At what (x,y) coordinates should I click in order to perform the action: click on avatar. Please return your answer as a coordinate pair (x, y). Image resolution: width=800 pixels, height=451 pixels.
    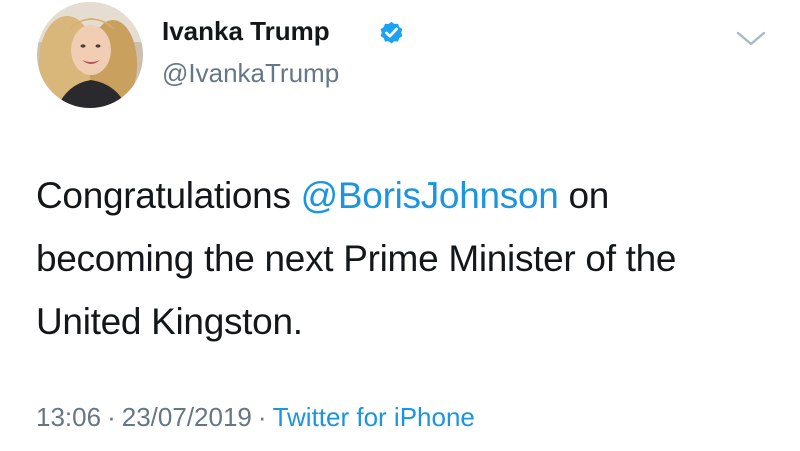
    Looking at the image, I should click on (90, 55).